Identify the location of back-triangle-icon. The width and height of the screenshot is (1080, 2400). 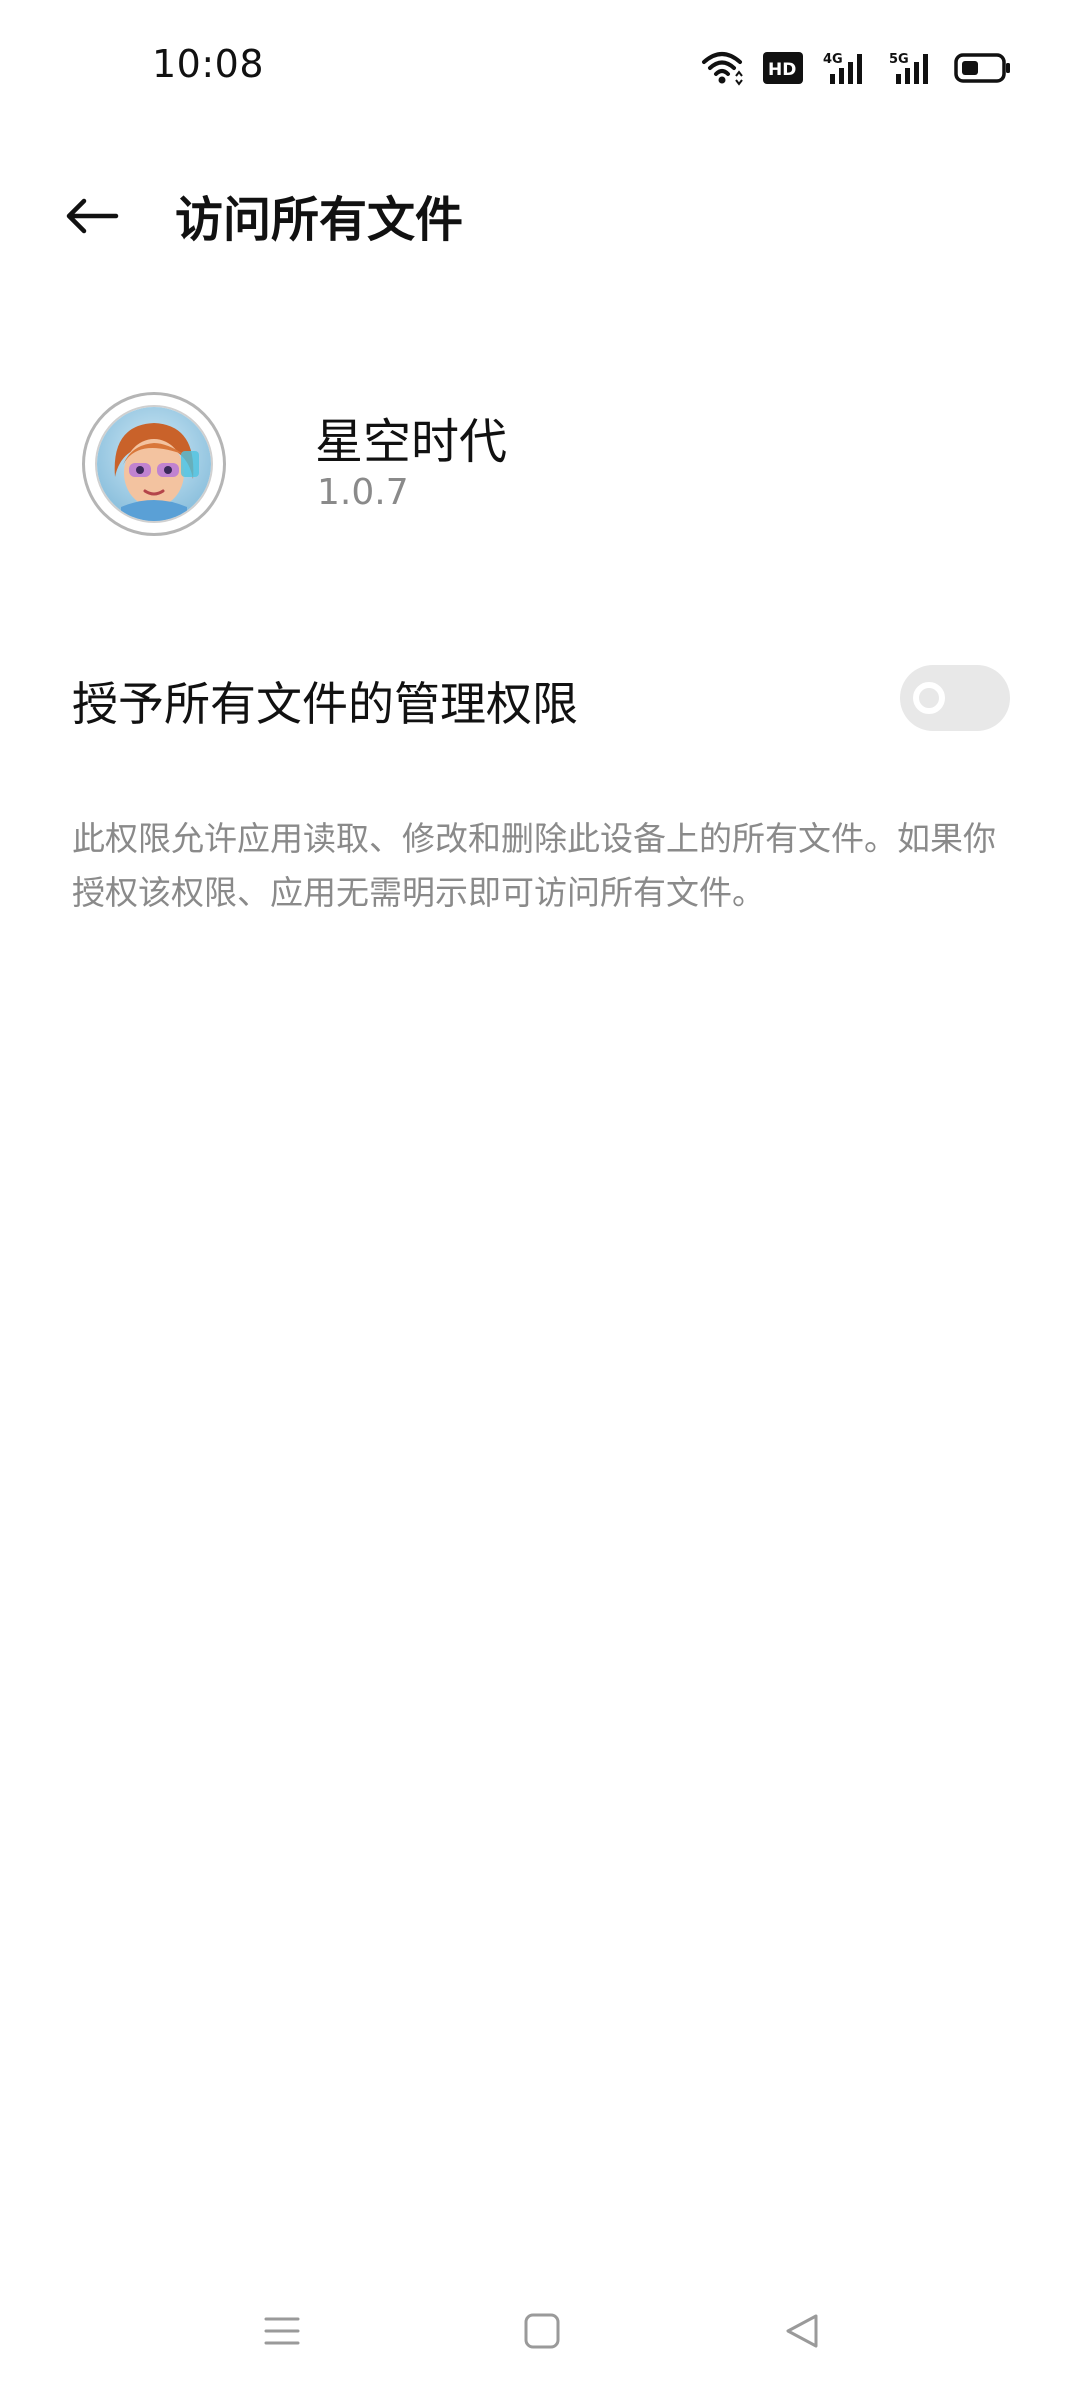
(802, 2333).